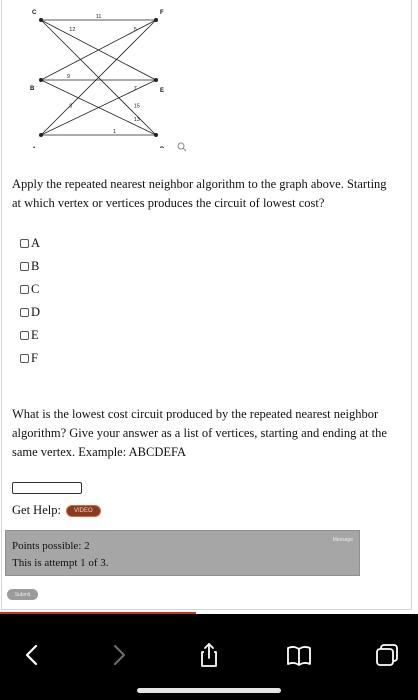 The width and height of the screenshot is (418, 700). I want to click on back-icon, so click(32, 655).